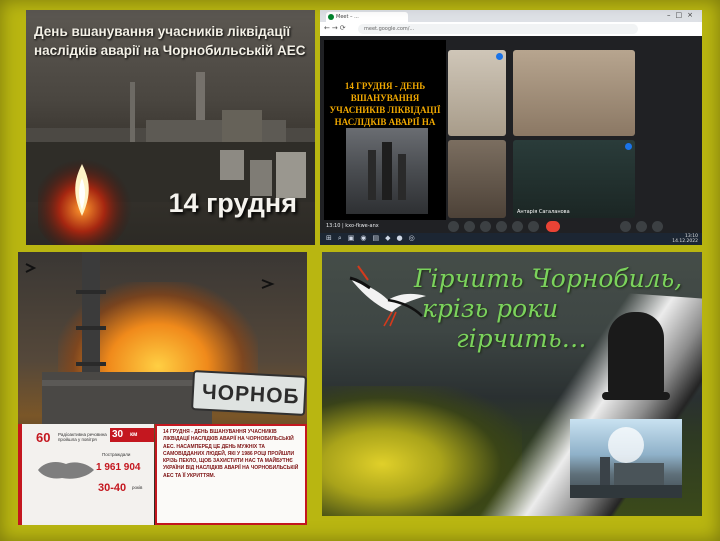 Image resolution: width=720 pixels, height=541 pixels. I want to click on chat-icon, so click(657, 226).